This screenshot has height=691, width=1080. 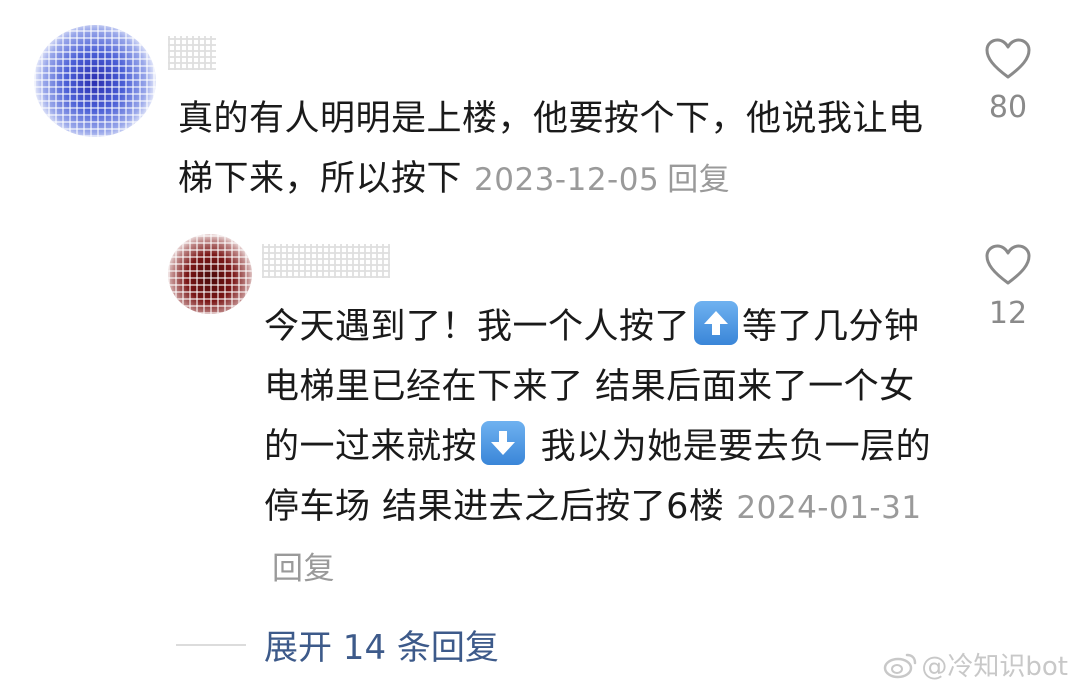 I want to click on weibo-icon, so click(x=900, y=665).